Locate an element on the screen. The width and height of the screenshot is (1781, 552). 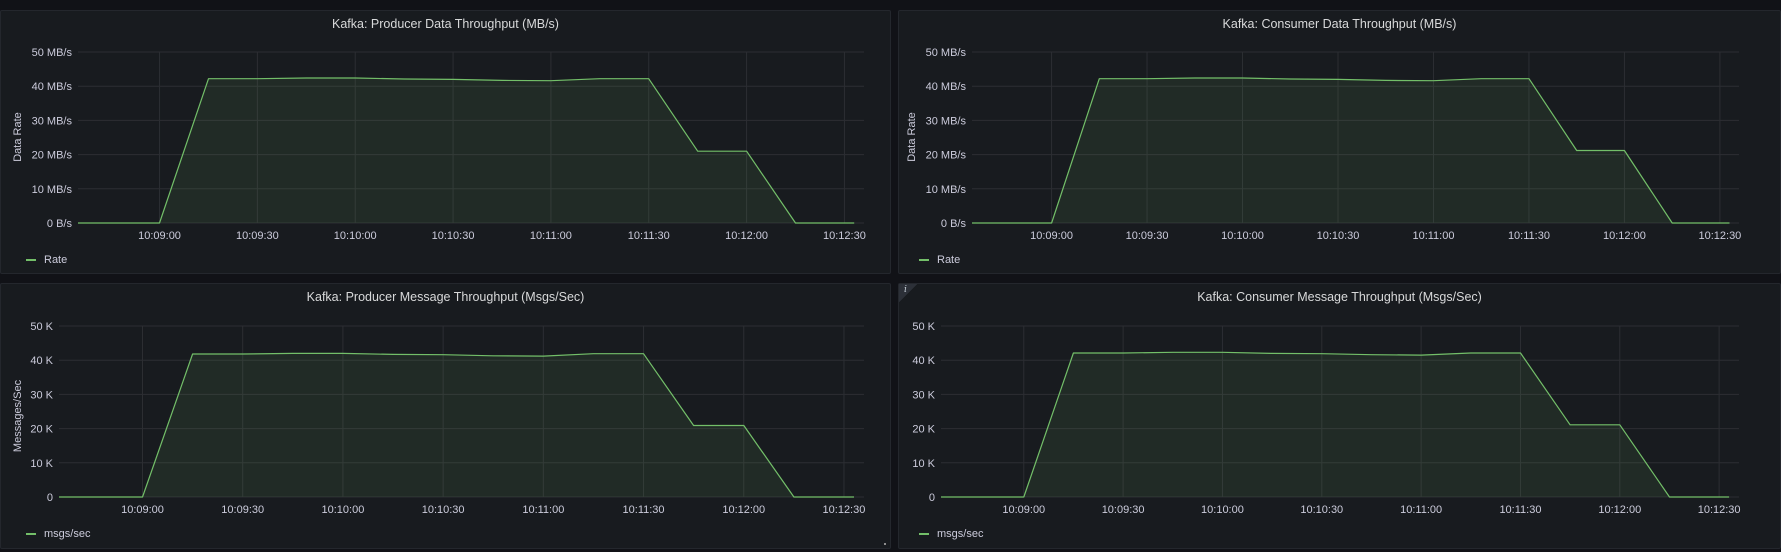
y-axis-label: Messages/Sec is located at coordinates (18, 415).